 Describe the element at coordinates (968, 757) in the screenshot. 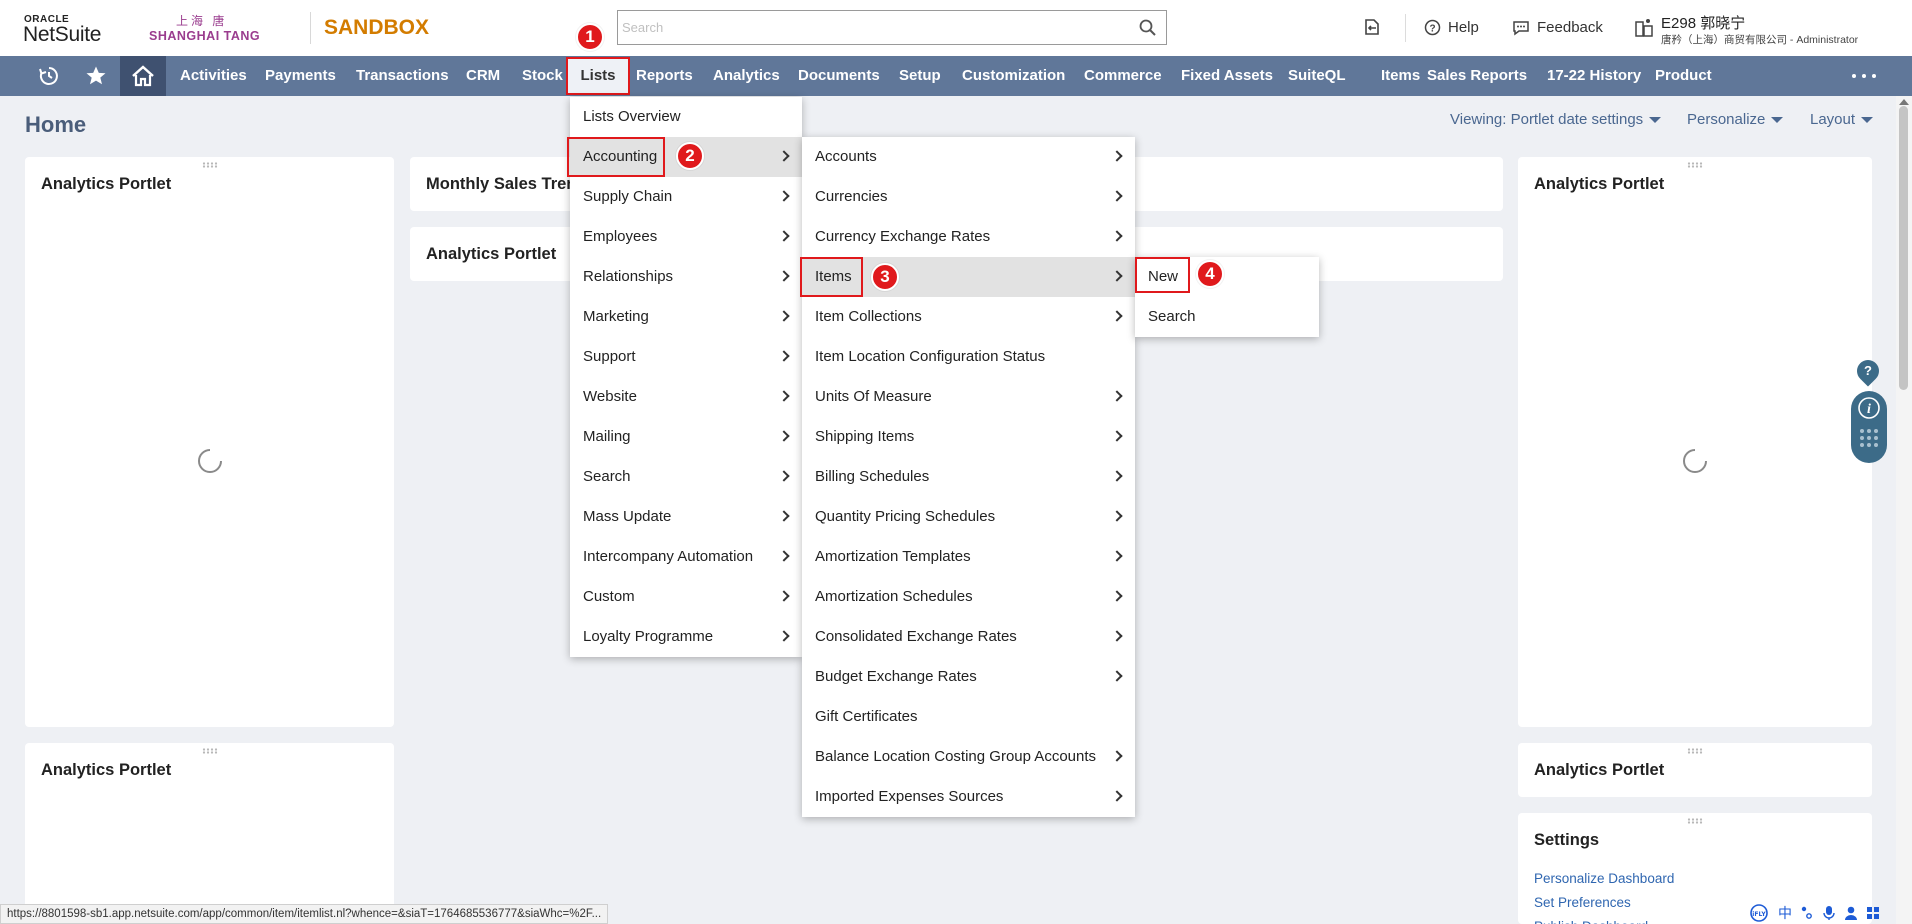

I see `submenu-item-balance-location-costing-group-accounts: Balance Location Costing Group Accounts` at that location.